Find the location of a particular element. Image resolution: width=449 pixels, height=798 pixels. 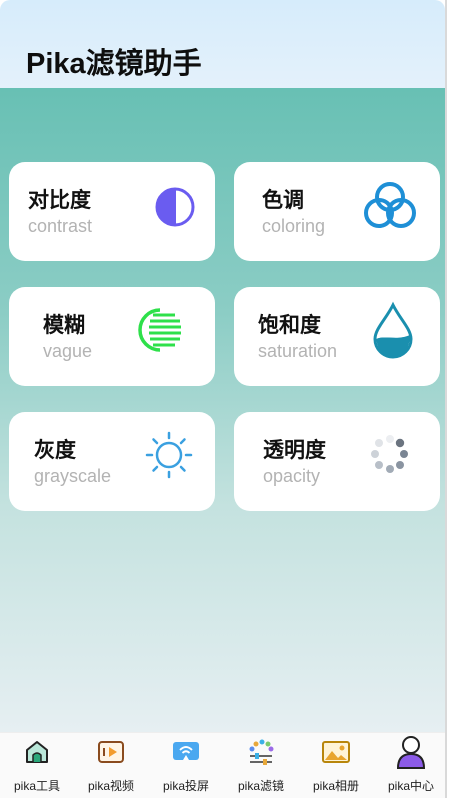

page-title: Pika滤镜助手 is located at coordinates (114, 64).